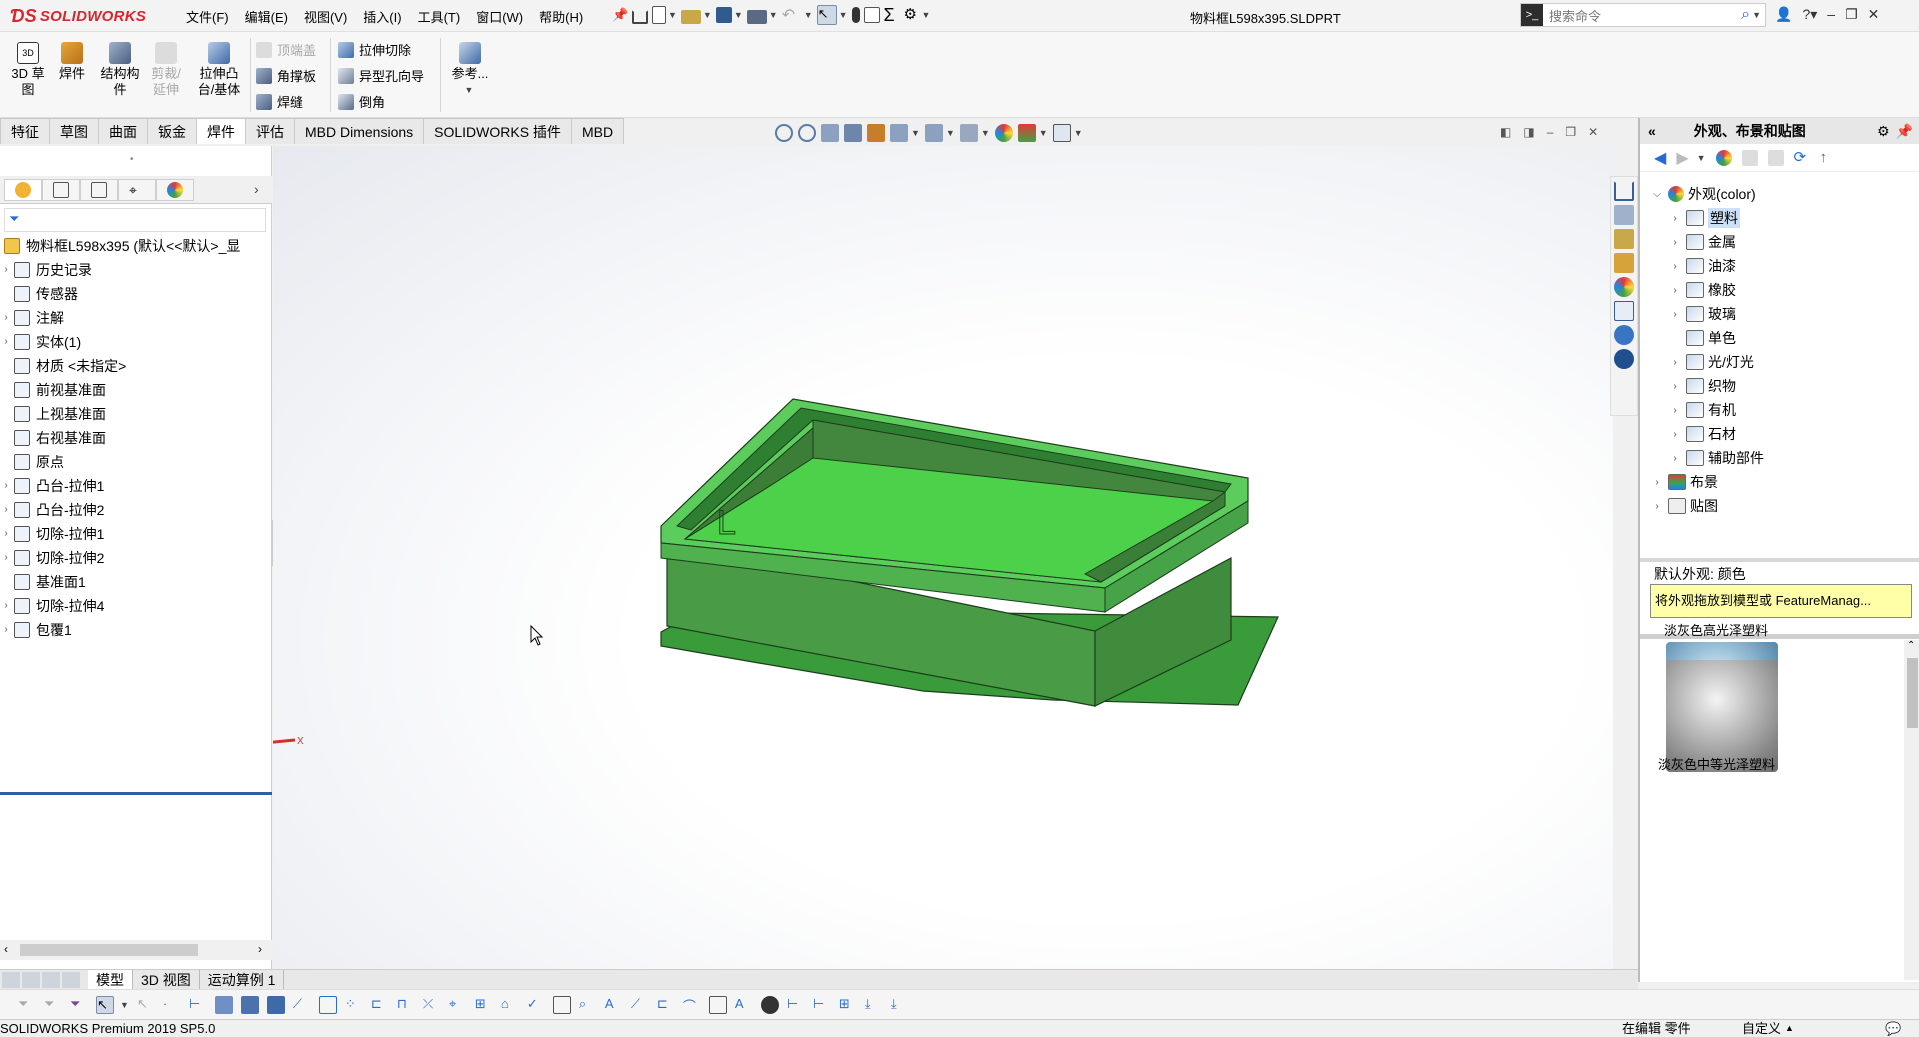  I want to click on trim-extend-button: 剪裁/延伸, so click(166, 70).